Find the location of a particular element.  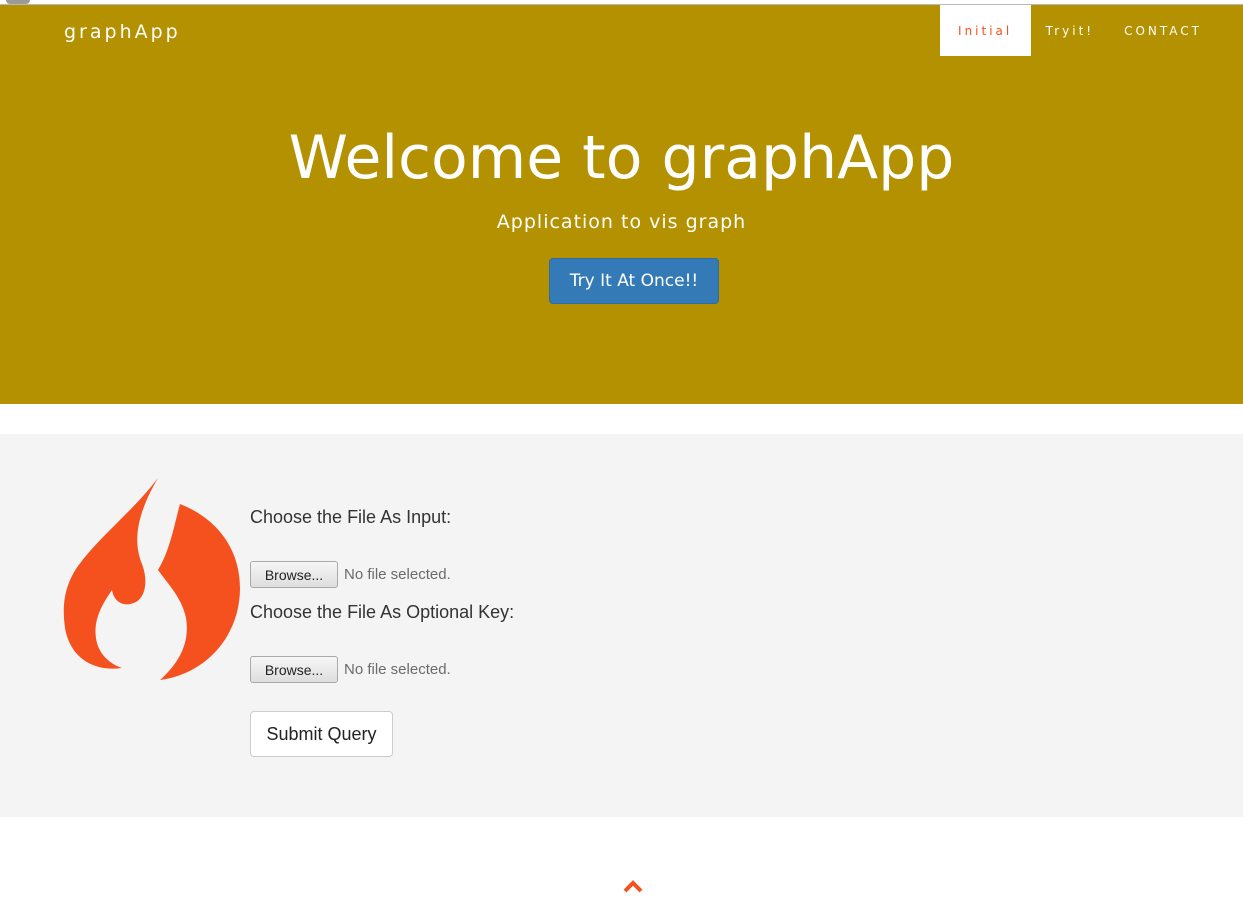

input-file-label: Choose the File As Input: is located at coordinates (351, 517).